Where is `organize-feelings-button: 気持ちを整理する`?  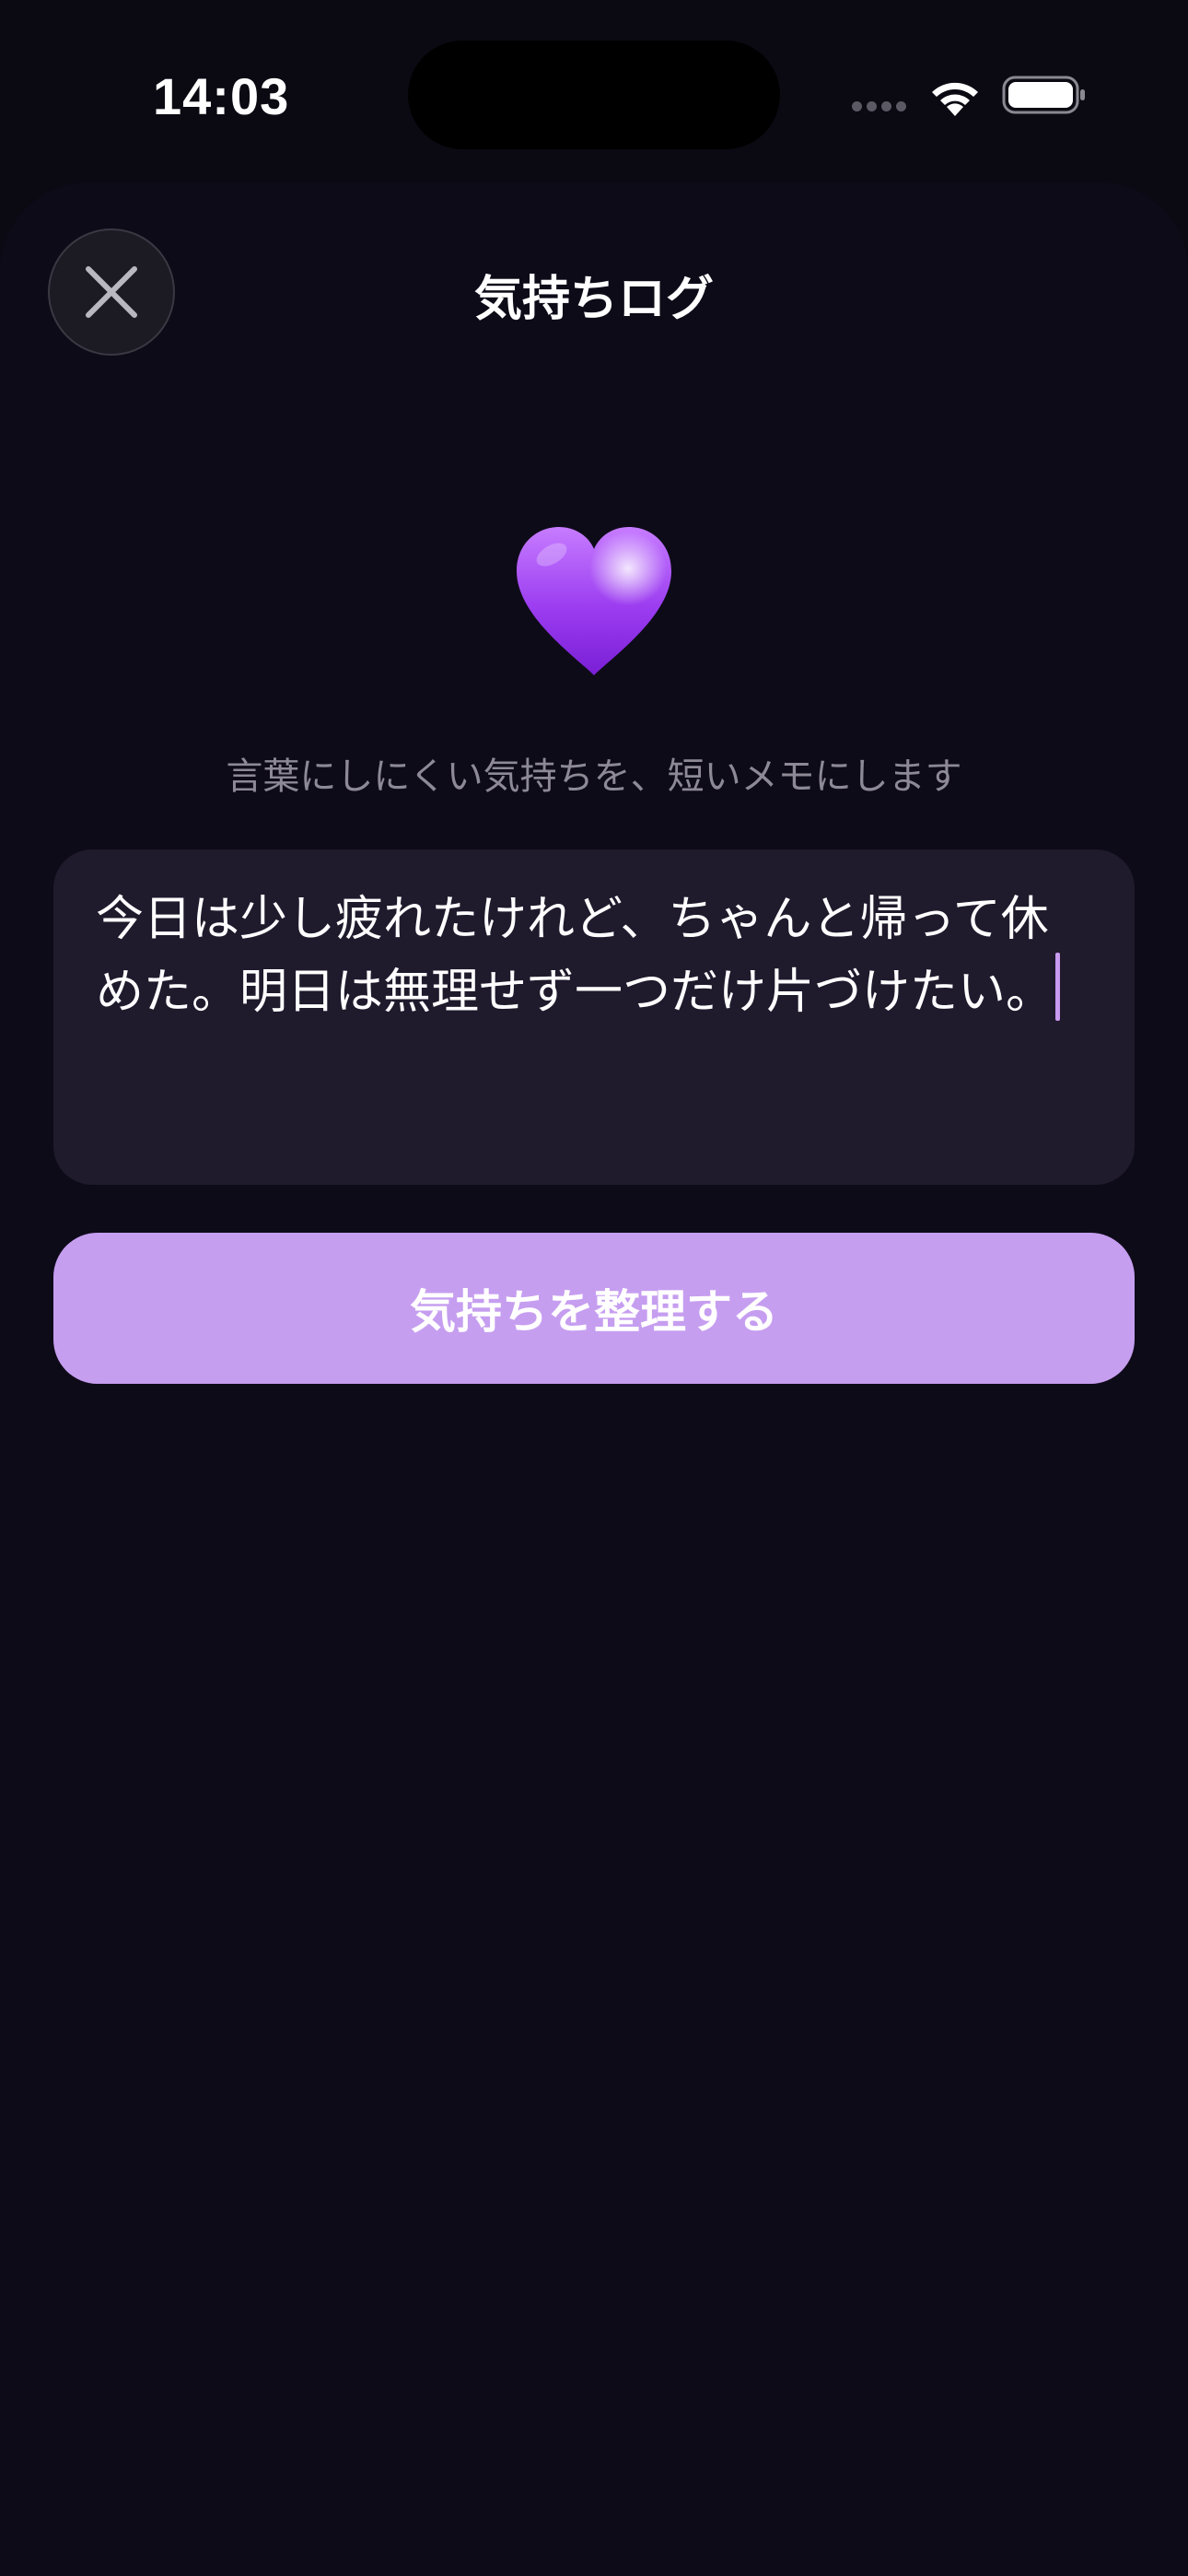
organize-feelings-button: 気持ちを整理する is located at coordinates (594, 1308).